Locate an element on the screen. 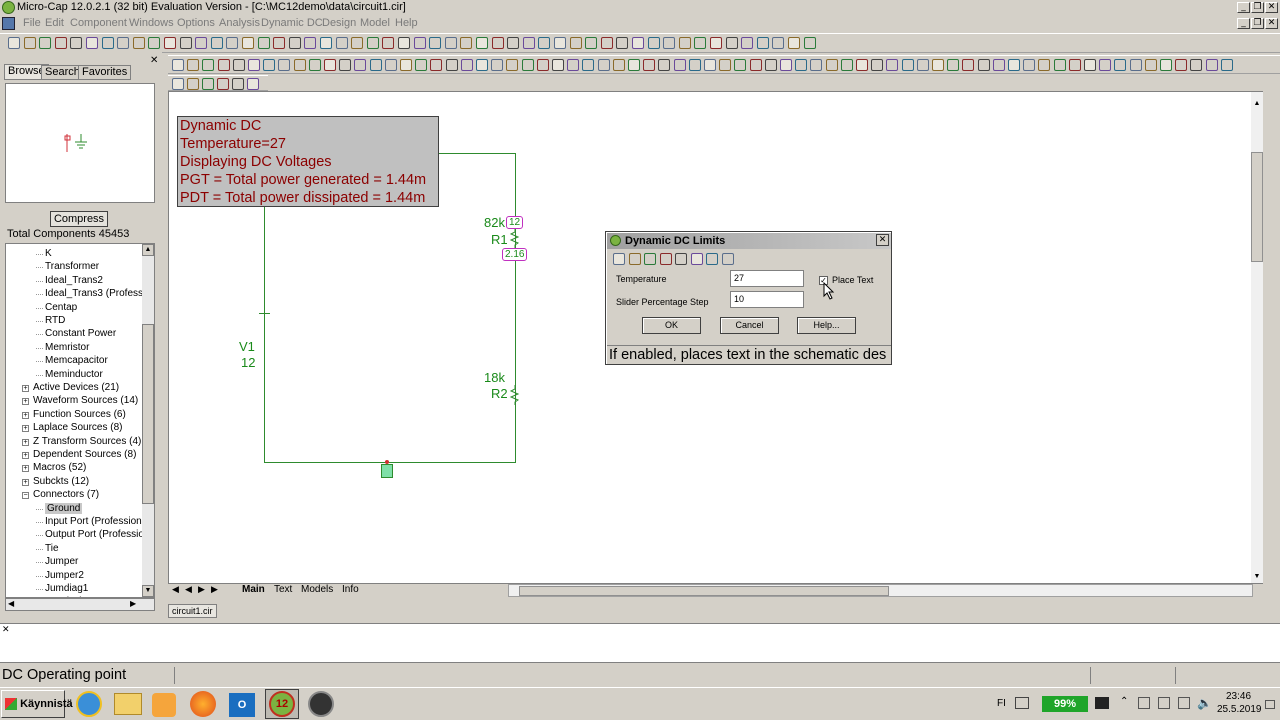 The height and width of the screenshot is (720, 1280). output-window: ✕ is located at coordinates (640, 643).